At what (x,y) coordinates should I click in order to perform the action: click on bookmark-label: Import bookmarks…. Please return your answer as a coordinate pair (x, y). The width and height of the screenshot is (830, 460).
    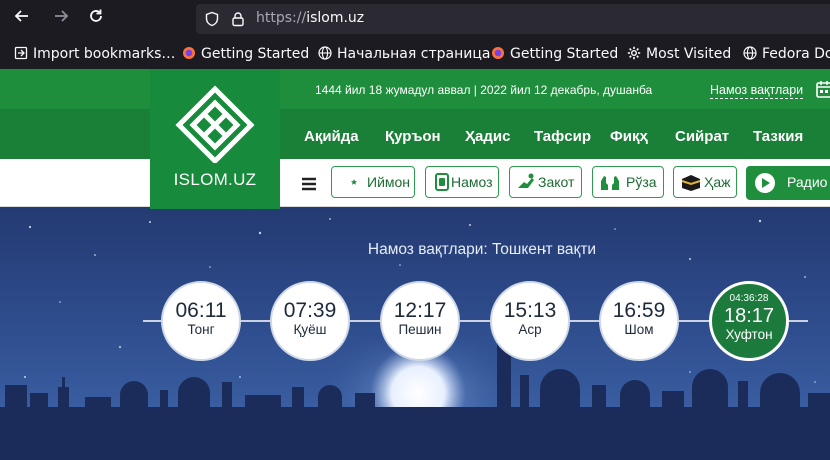
    Looking at the image, I should click on (104, 54).